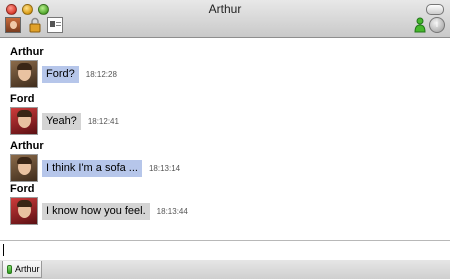 The height and width of the screenshot is (279, 450). What do you see at coordinates (27, 269) in the screenshot?
I see `tab-label: Arthur` at bounding box center [27, 269].